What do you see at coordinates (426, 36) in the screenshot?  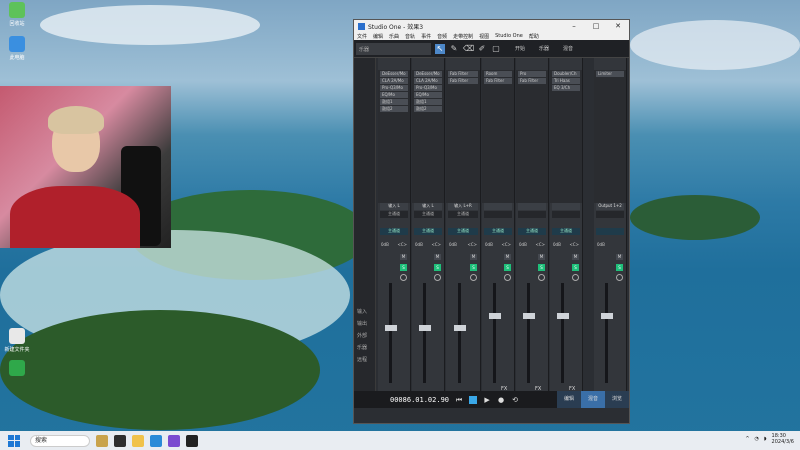 I see `menu-item: 事件` at bounding box center [426, 36].